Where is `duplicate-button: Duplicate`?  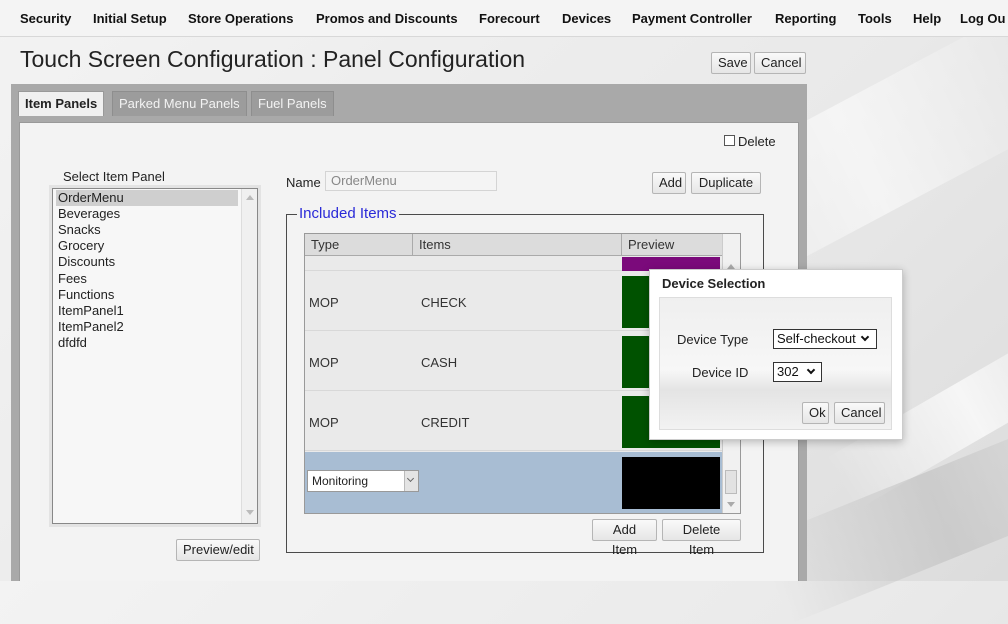 duplicate-button: Duplicate is located at coordinates (726, 183).